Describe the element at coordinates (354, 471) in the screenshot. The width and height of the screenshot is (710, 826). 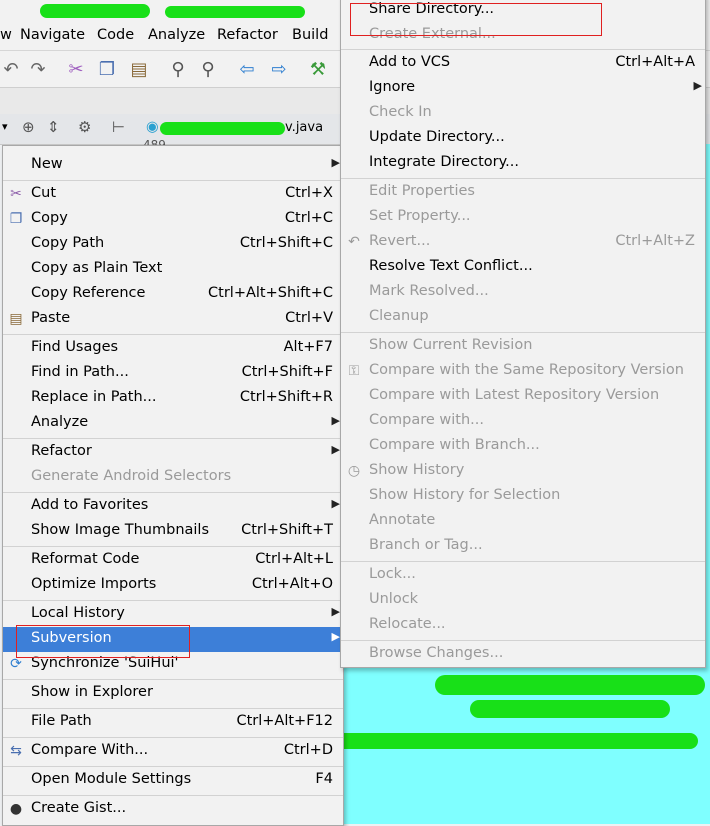
I see `history-icon: ◷` at that location.